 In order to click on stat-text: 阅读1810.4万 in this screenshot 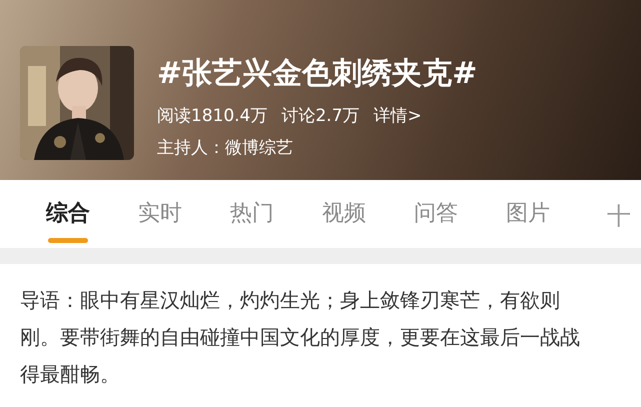, I will do `click(212, 116)`.